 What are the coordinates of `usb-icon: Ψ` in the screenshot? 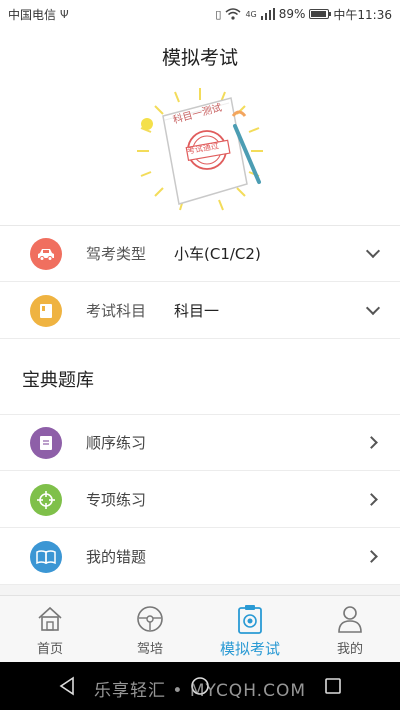 It's located at (64, 14).